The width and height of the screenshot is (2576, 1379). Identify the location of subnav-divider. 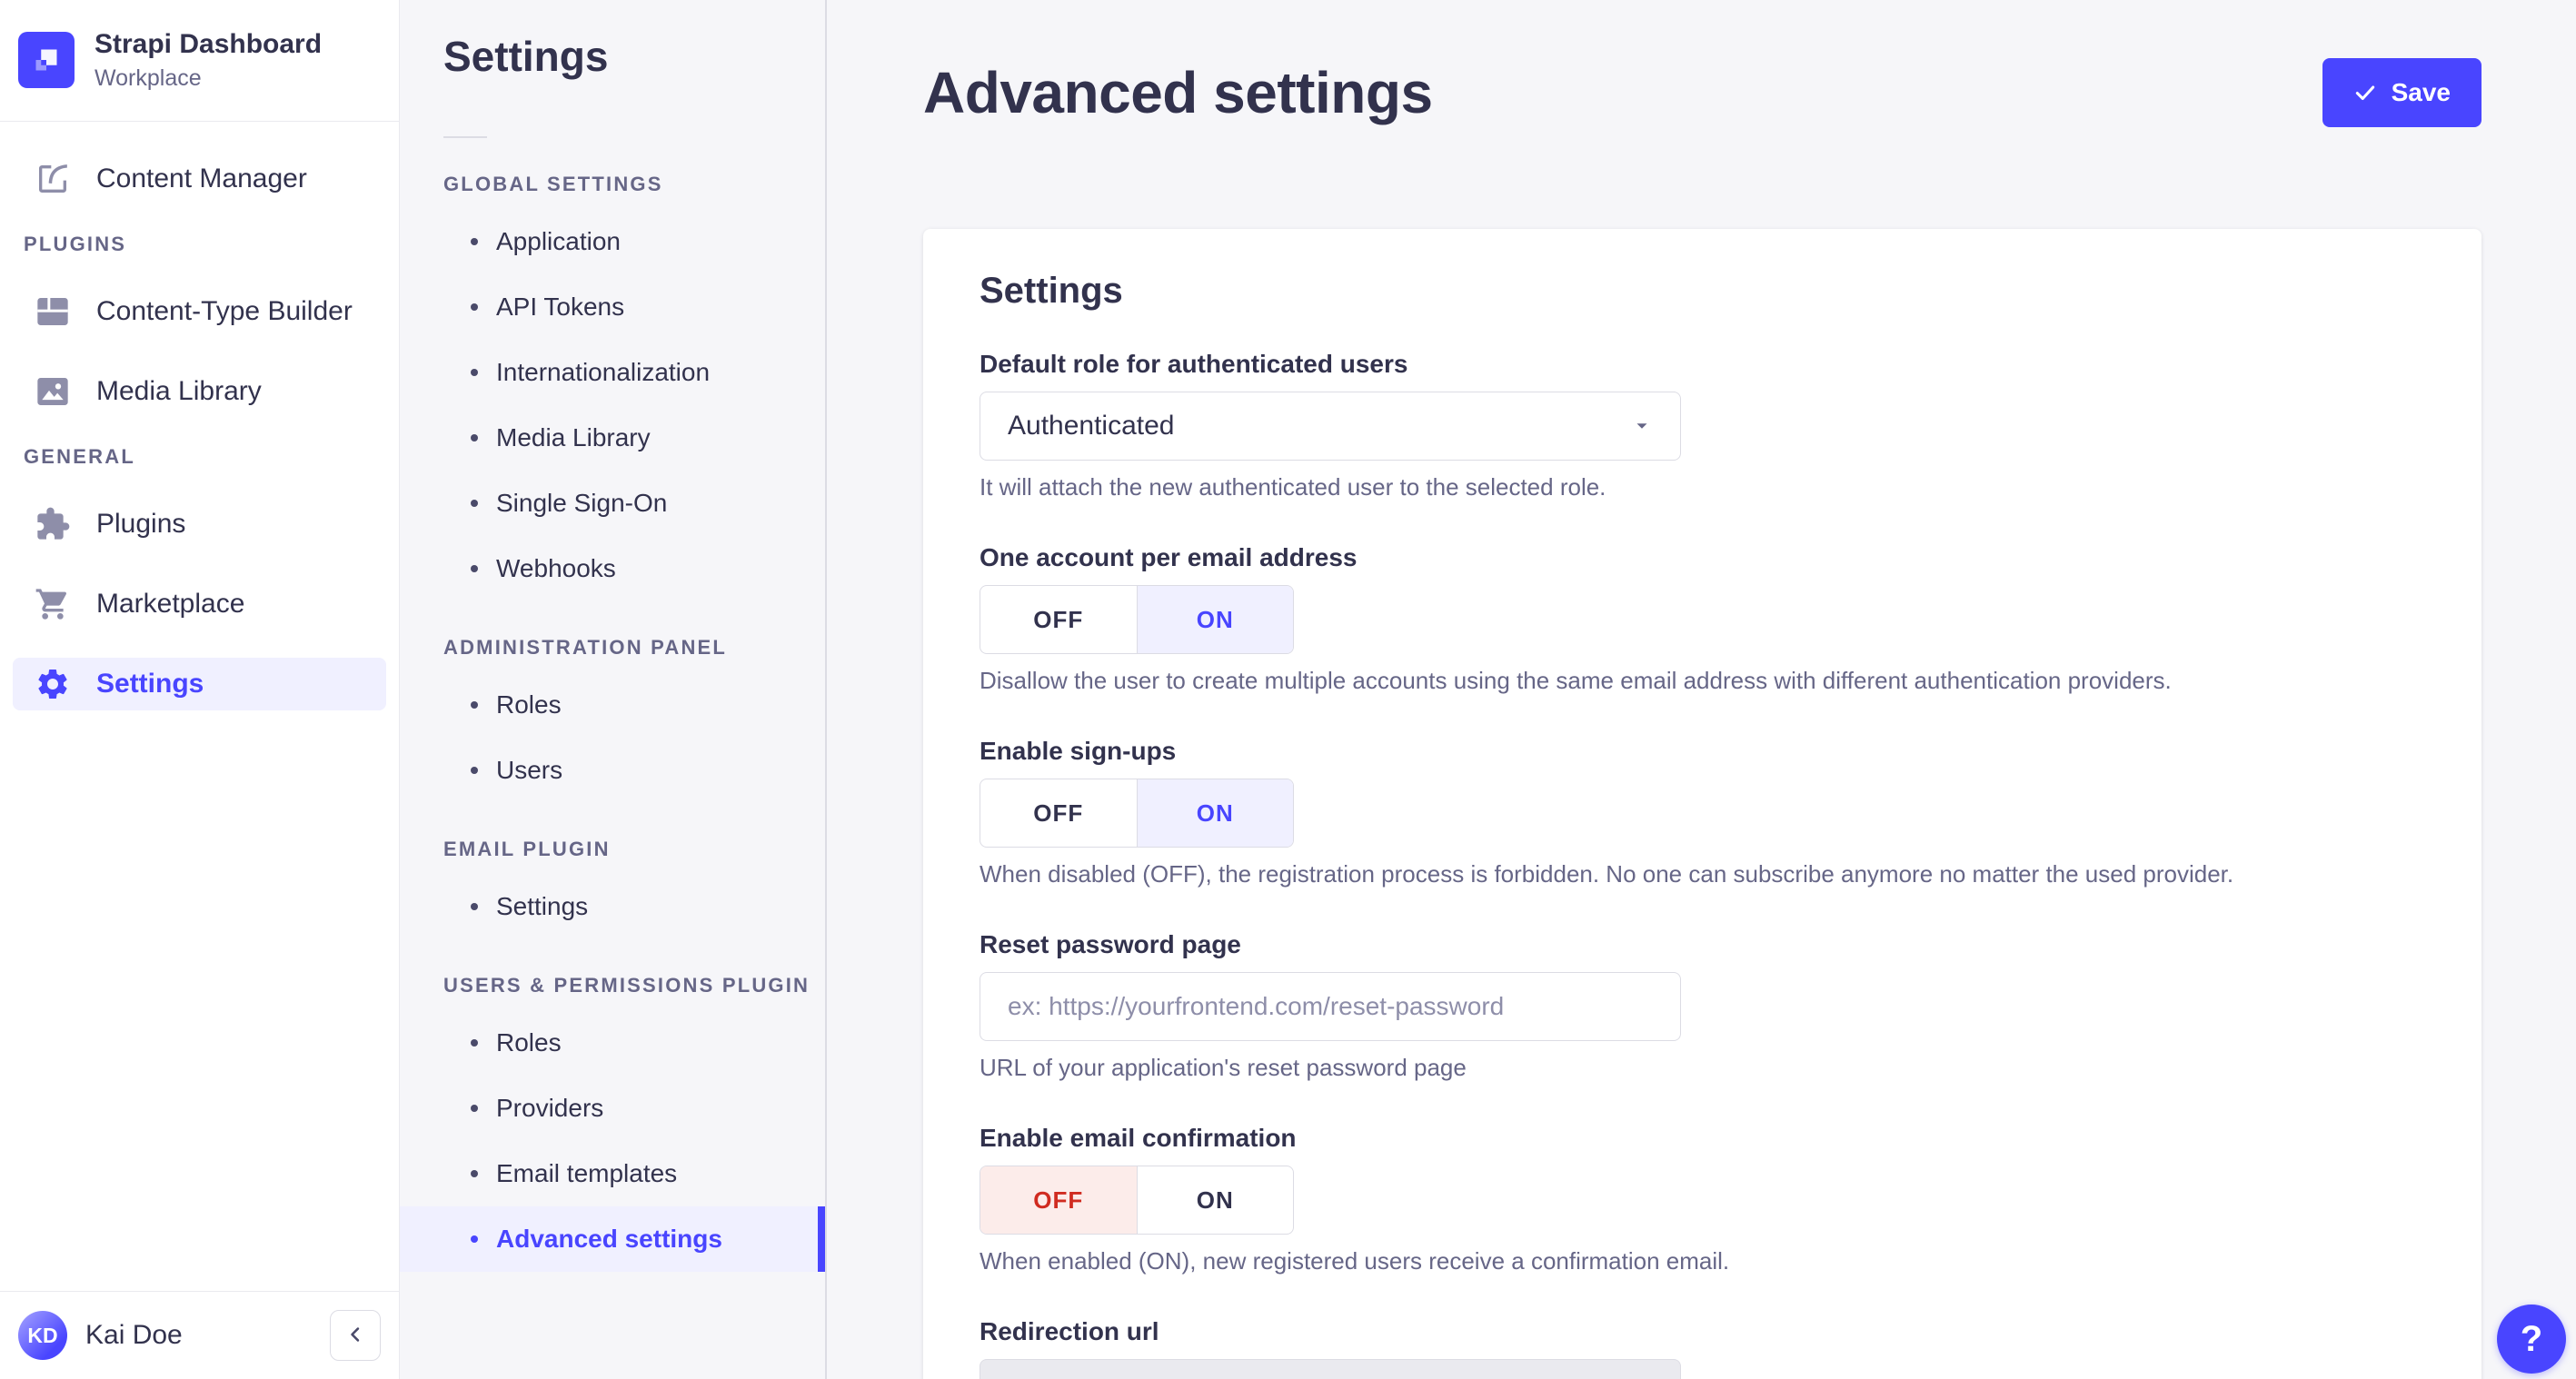
(465, 137).